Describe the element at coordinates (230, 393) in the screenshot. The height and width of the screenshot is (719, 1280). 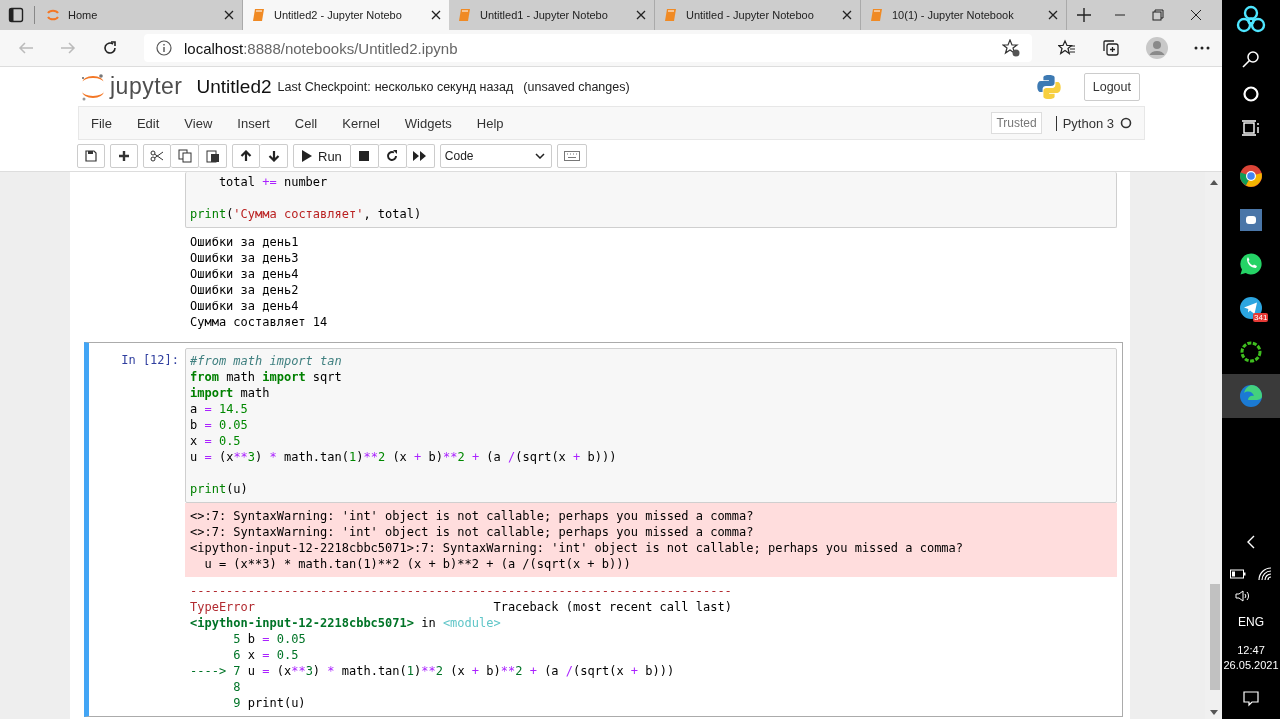
I see `code-line: import math` at that location.